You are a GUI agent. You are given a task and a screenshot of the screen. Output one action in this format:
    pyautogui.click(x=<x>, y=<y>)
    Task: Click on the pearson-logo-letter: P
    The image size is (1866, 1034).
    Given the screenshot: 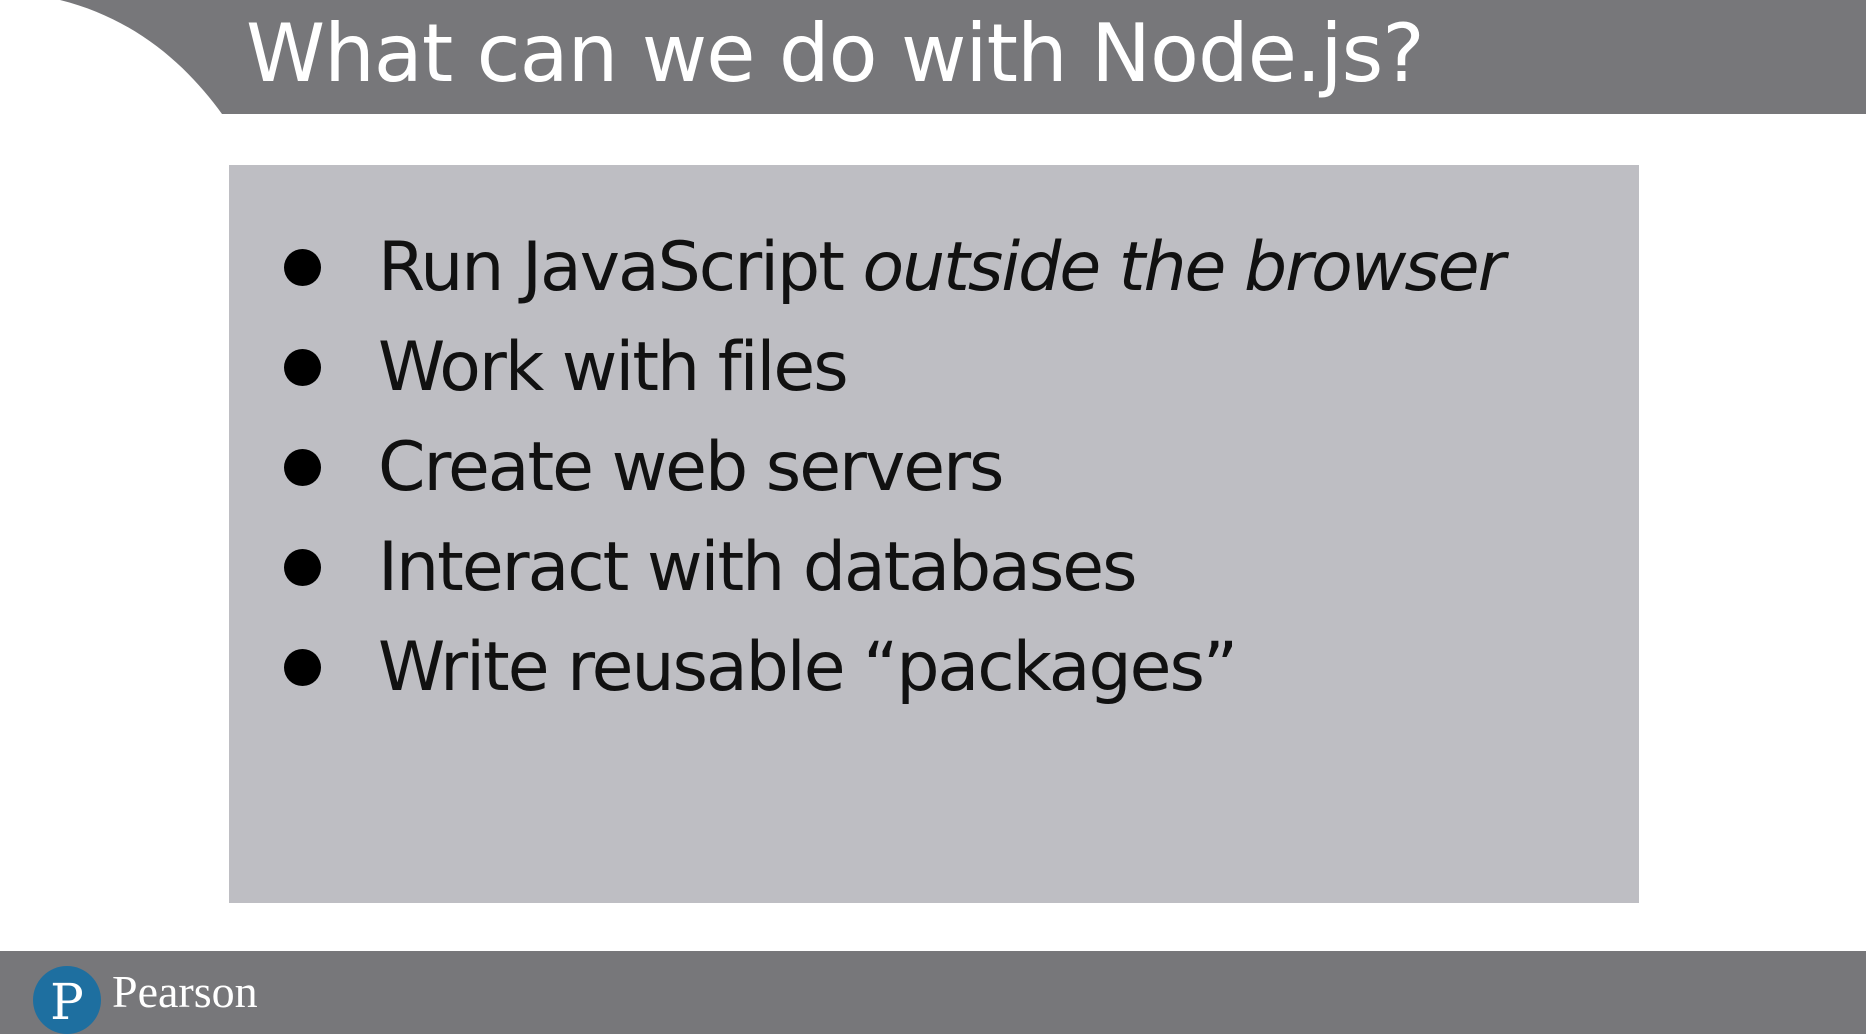 What is the action you would take?
    pyautogui.click(x=67, y=1002)
    